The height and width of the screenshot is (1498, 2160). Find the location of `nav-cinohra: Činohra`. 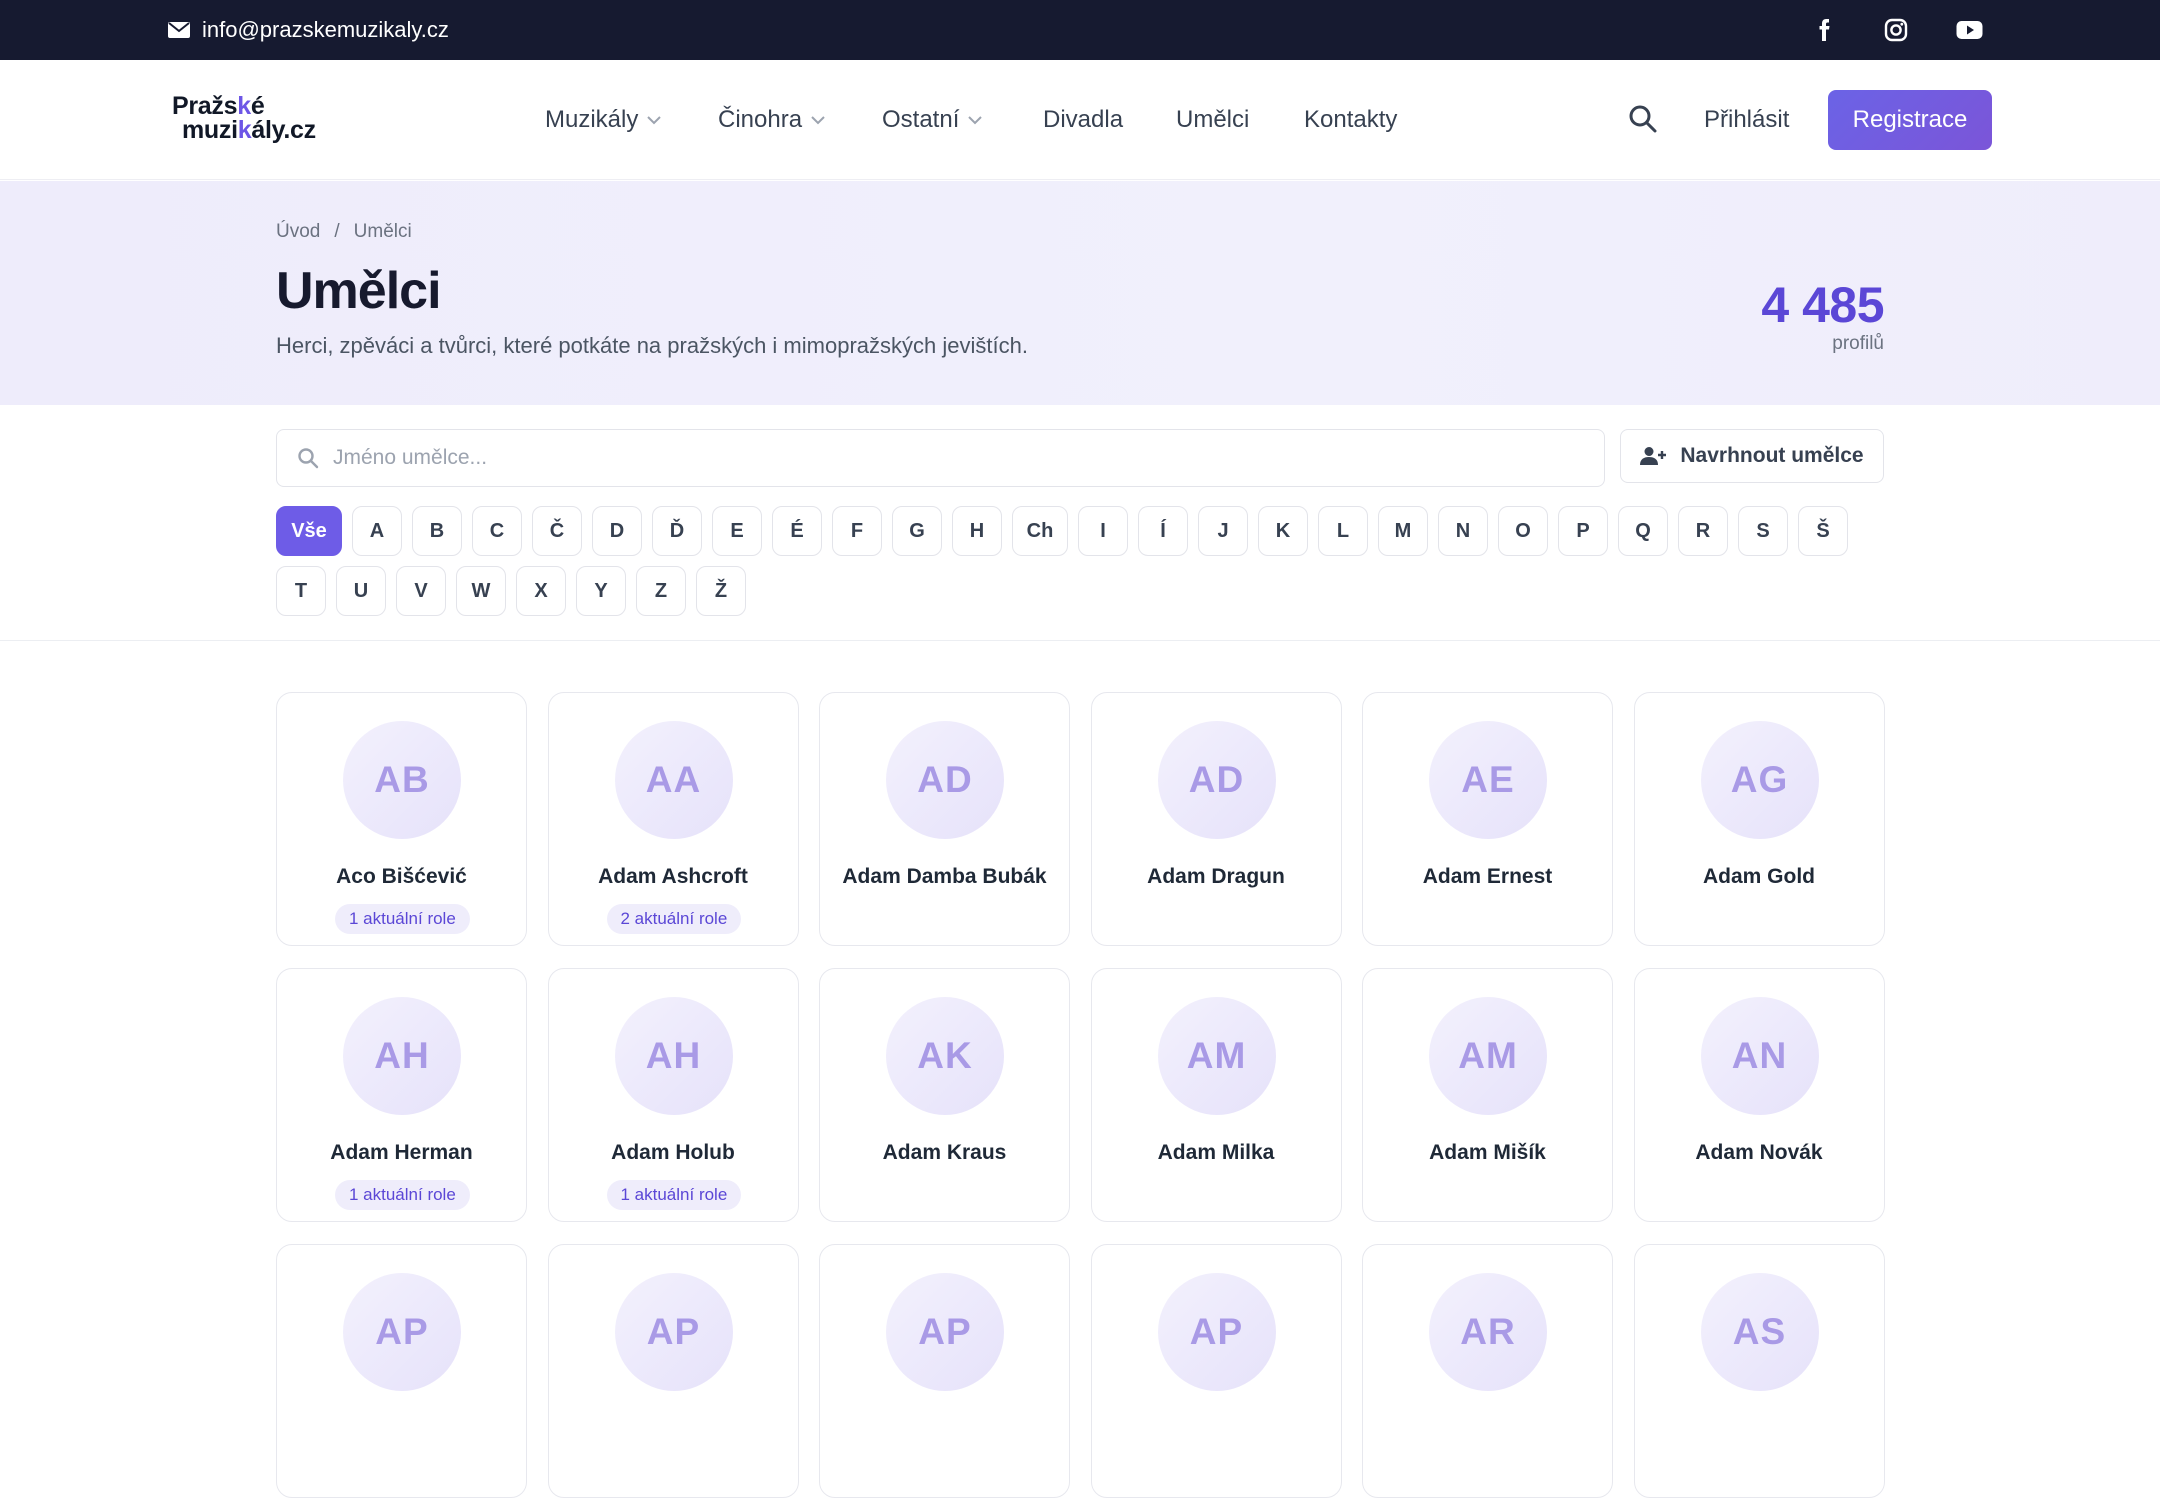

nav-cinohra: Činohra is located at coordinates (772, 120).